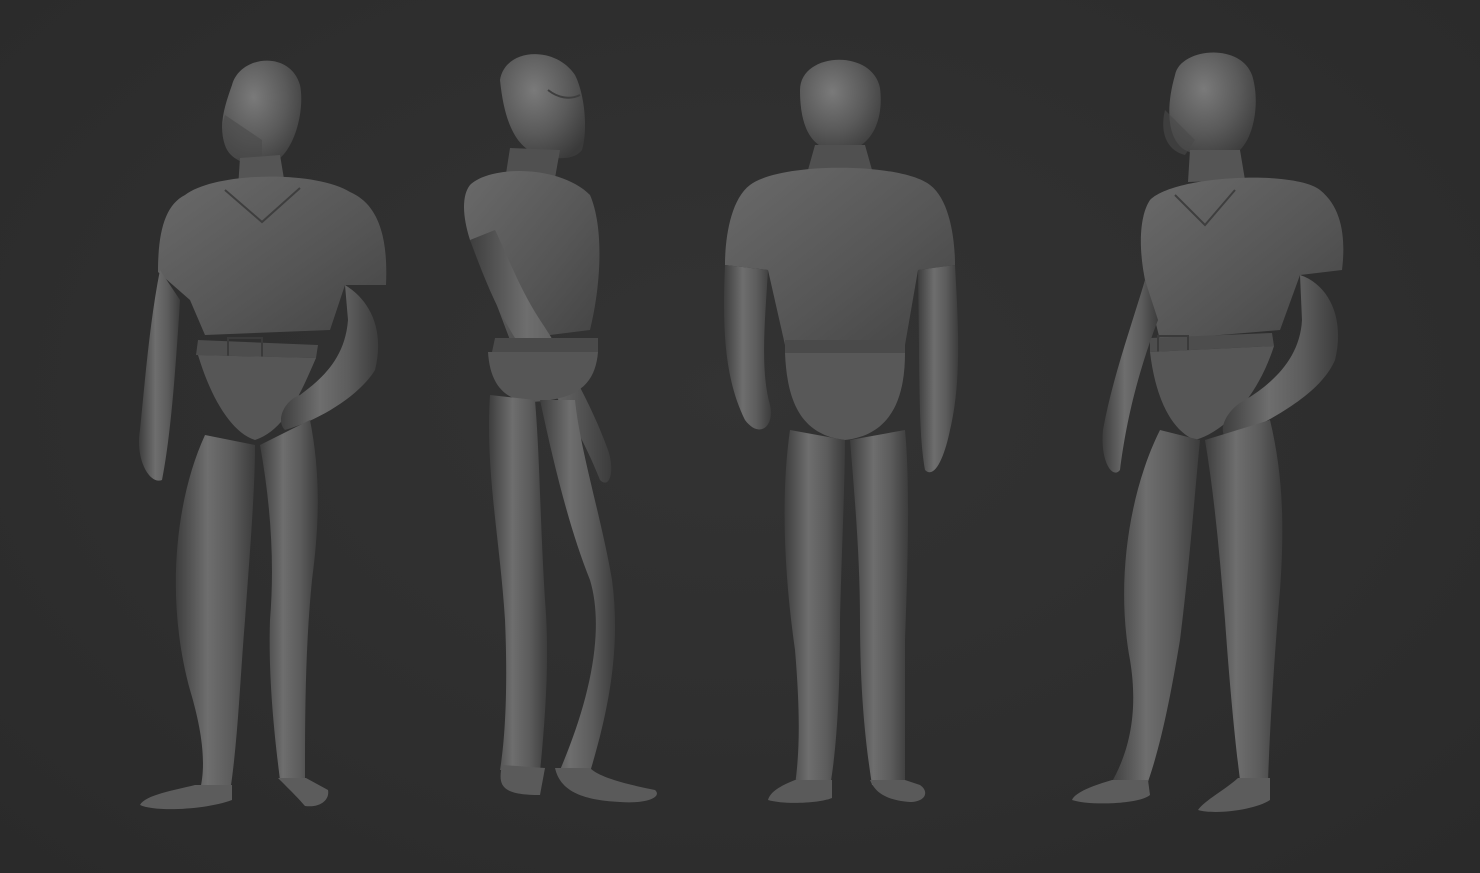  Describe the element at coordinates (841, 431) in the screenshot. I see `figure-back-view` at that location.